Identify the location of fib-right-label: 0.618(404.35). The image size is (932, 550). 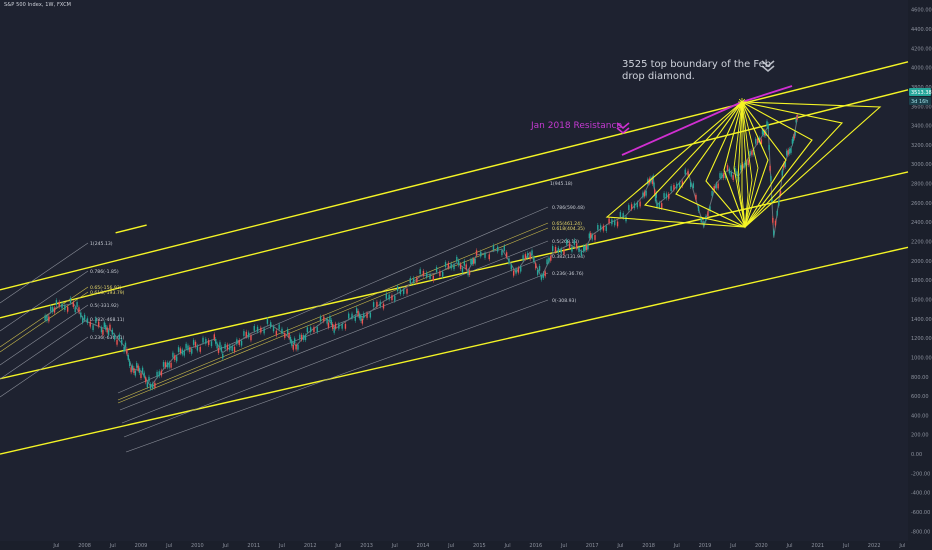
(568, 229).